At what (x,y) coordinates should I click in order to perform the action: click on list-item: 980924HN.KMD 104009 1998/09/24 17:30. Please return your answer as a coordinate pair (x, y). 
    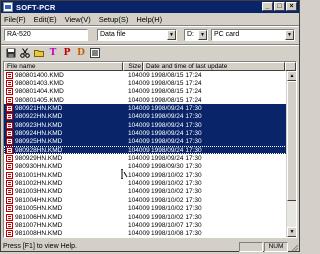
    Looking at the image, I should click on (145, 133).